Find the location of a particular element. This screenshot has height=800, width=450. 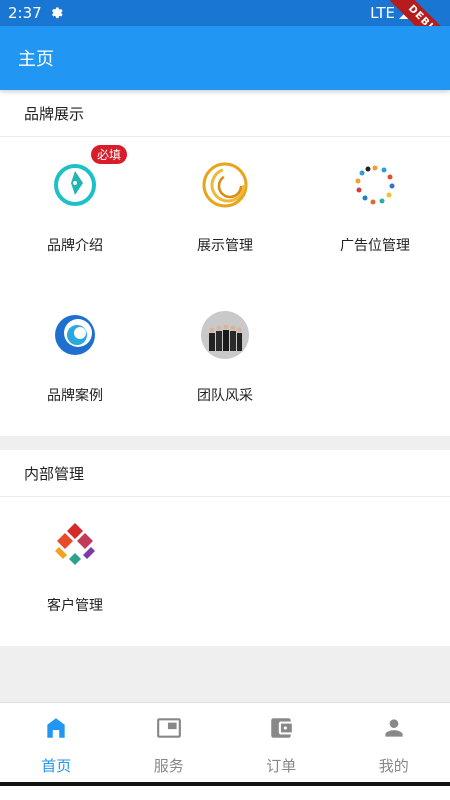

system-gesture-bar is located at coordinates (225, 791).